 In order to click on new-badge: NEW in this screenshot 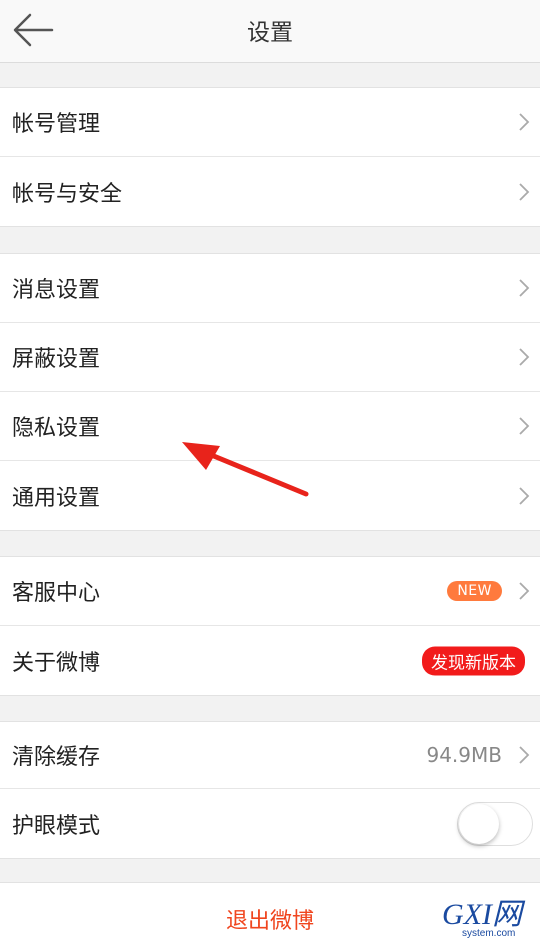, I will do `click(474, 591)`.